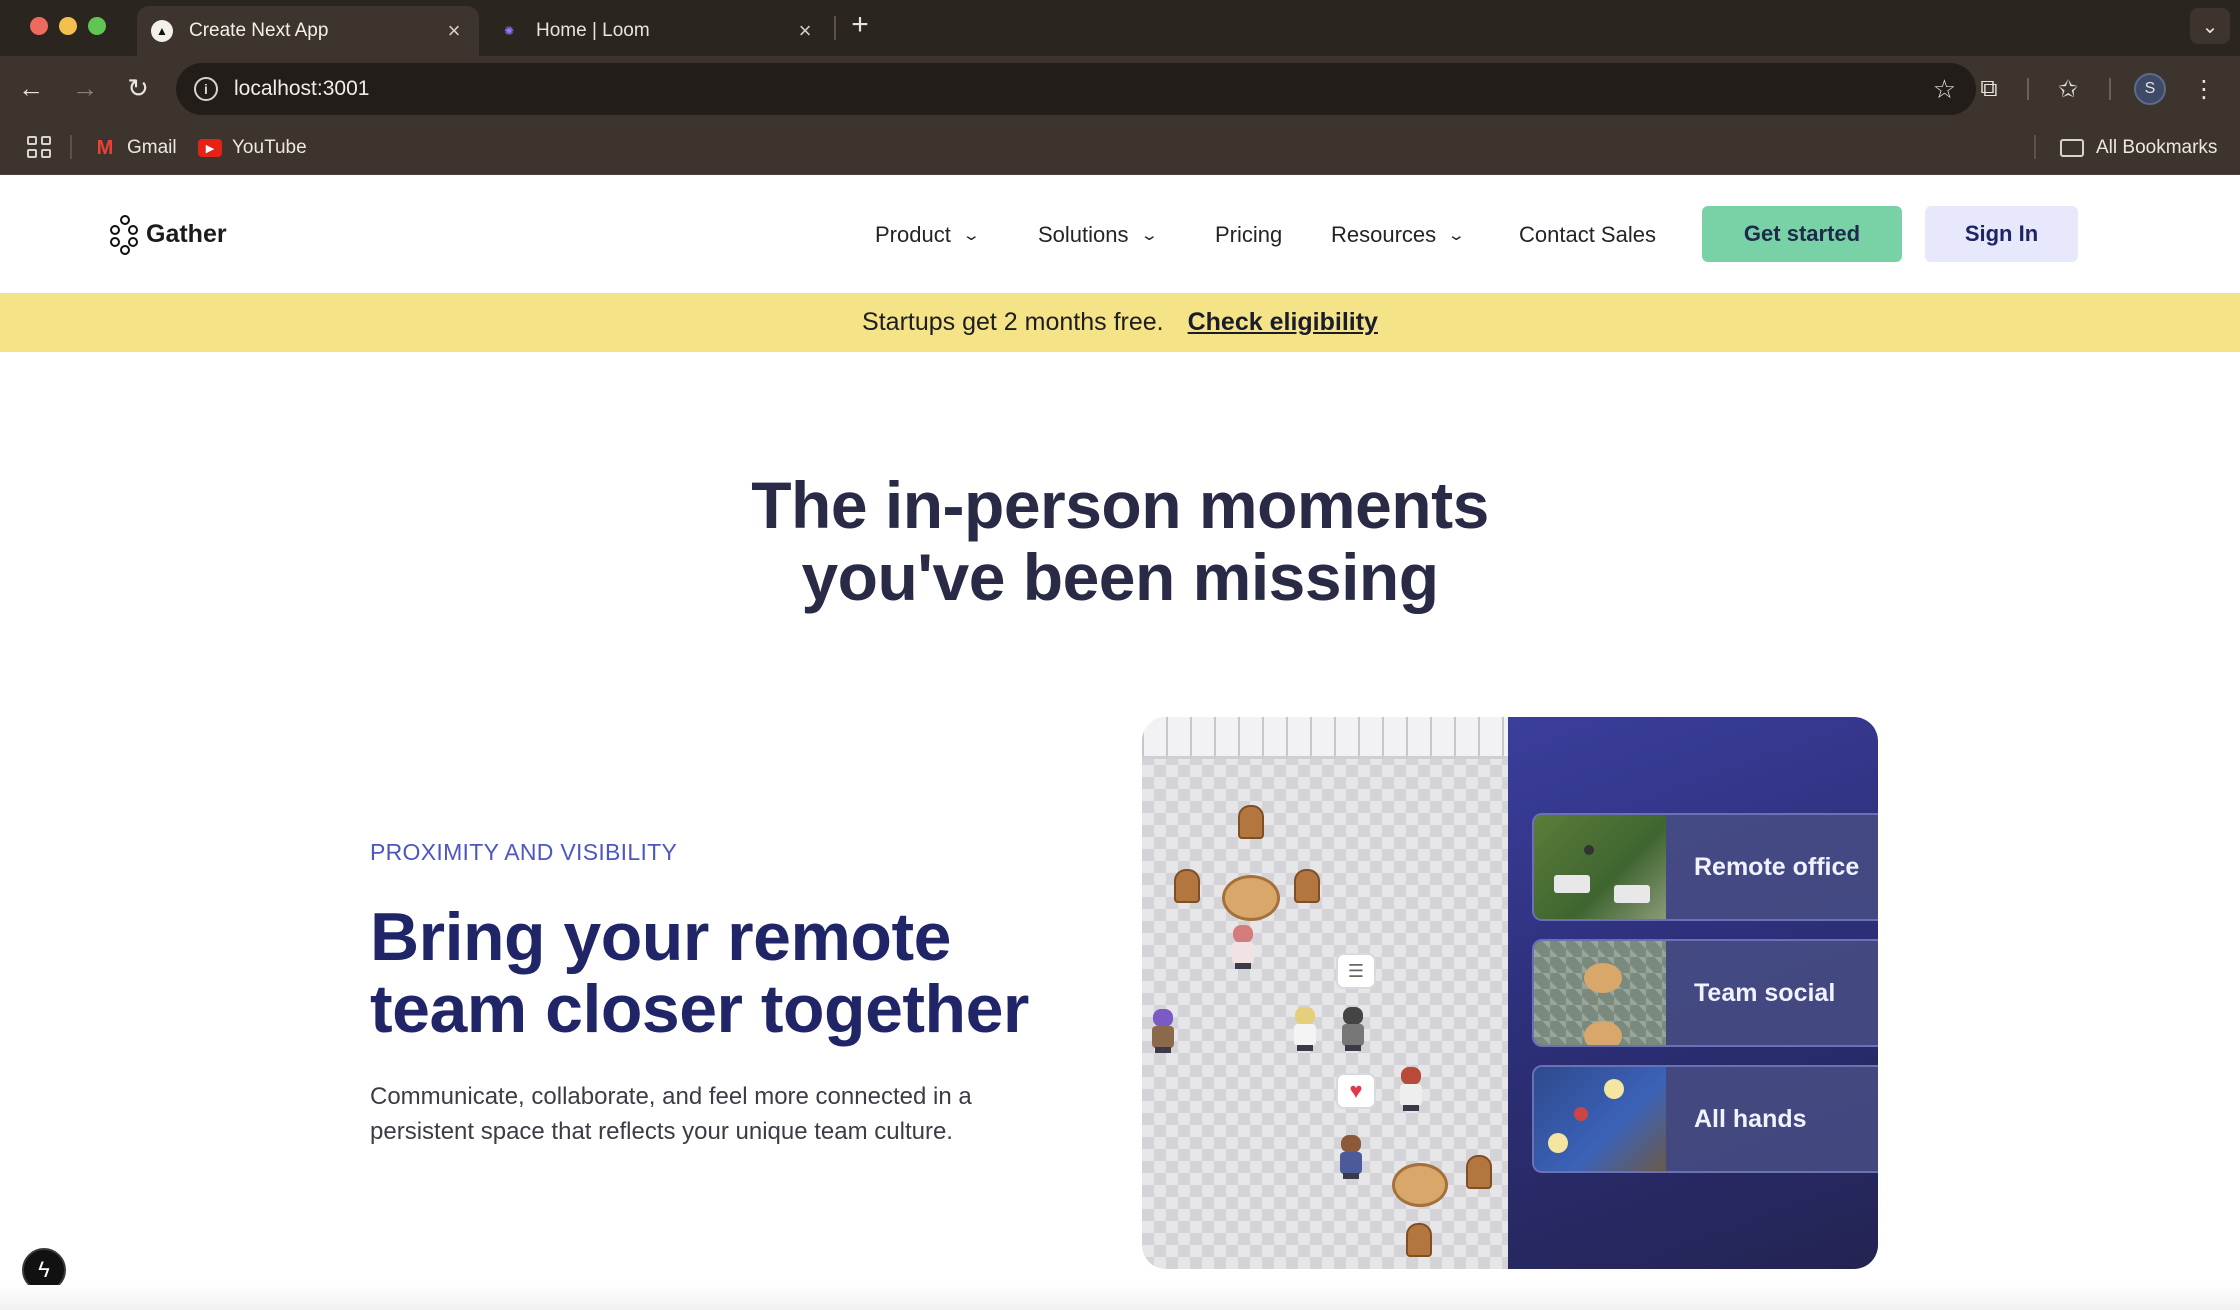  I want to click on nav-label: Pricing, so click(1249, 234).